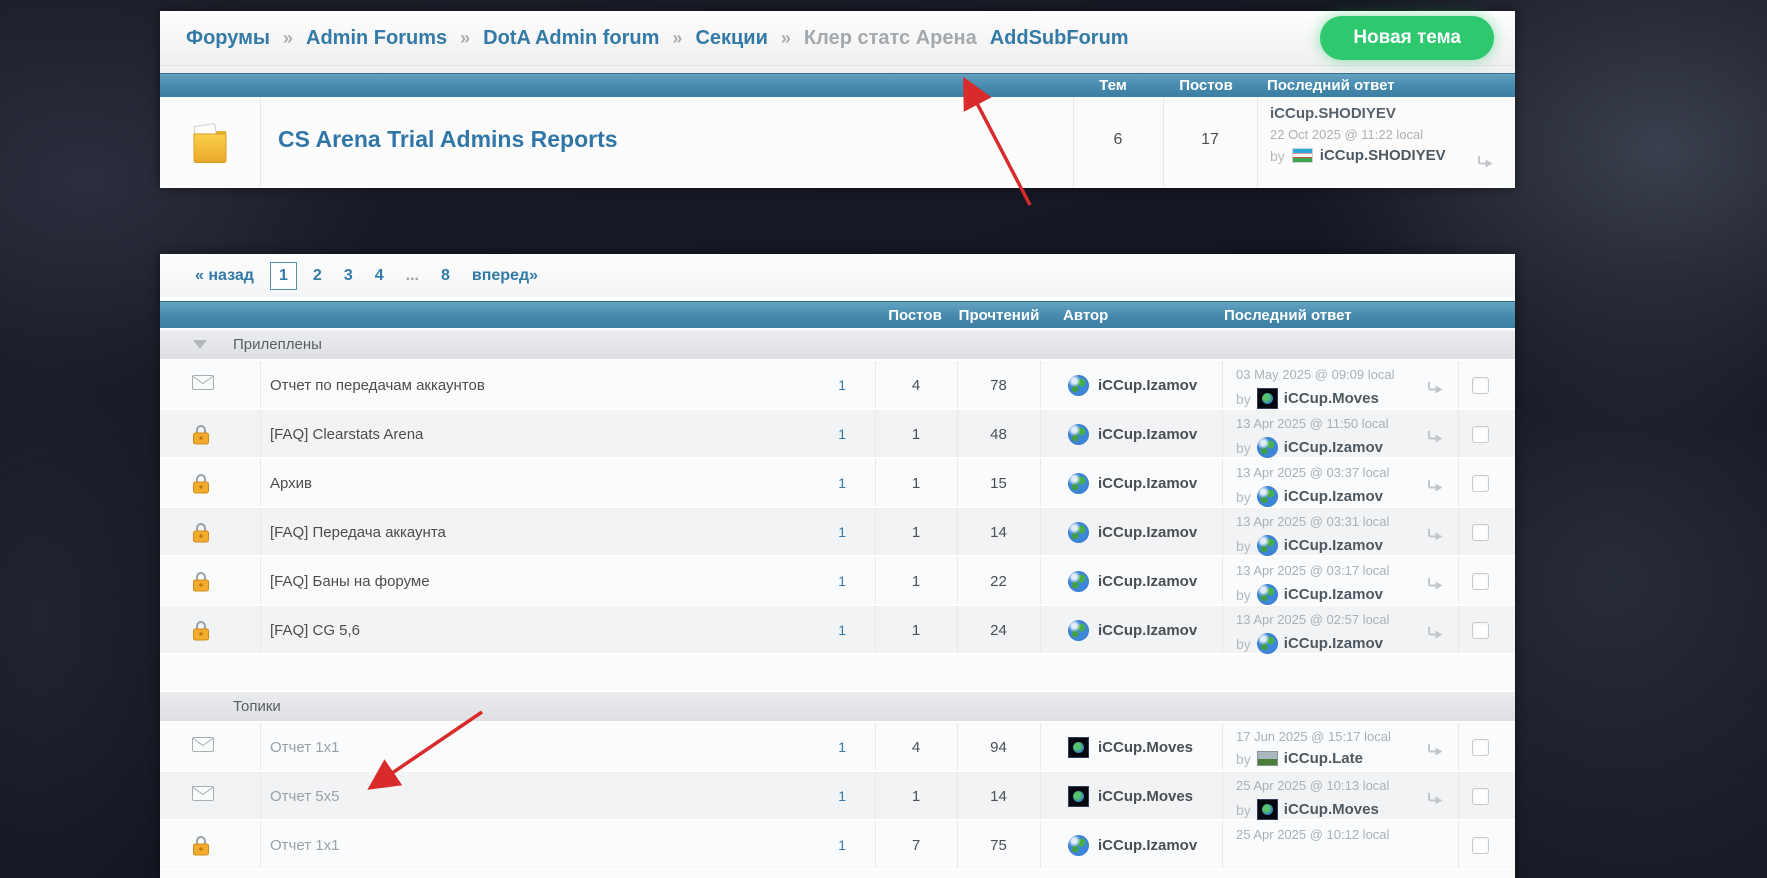 The image size is (1767, 878). I want to click on column-header-last-reply: Последний ответ, so click(1331, 85).